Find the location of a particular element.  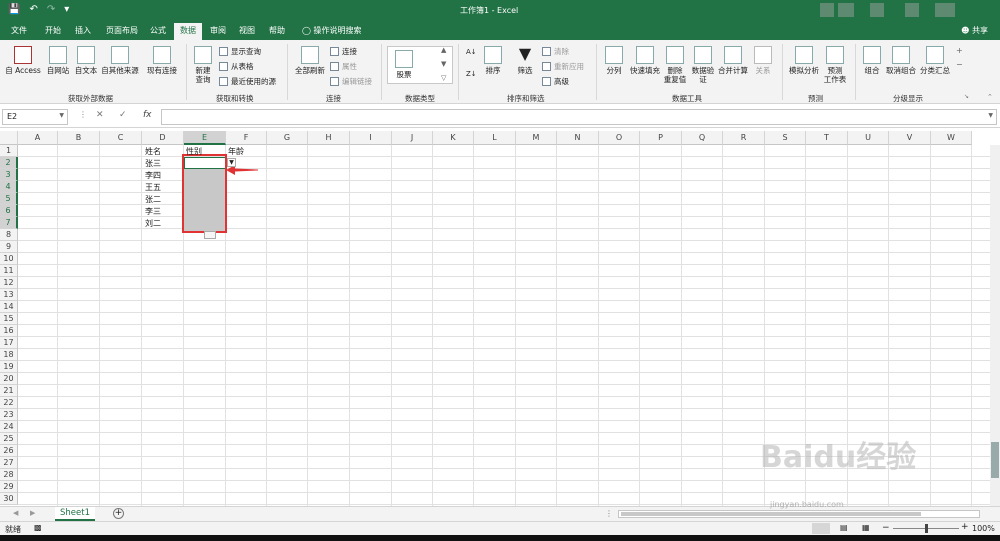

row-header-3: 3 is located at coordinates (9, 175).